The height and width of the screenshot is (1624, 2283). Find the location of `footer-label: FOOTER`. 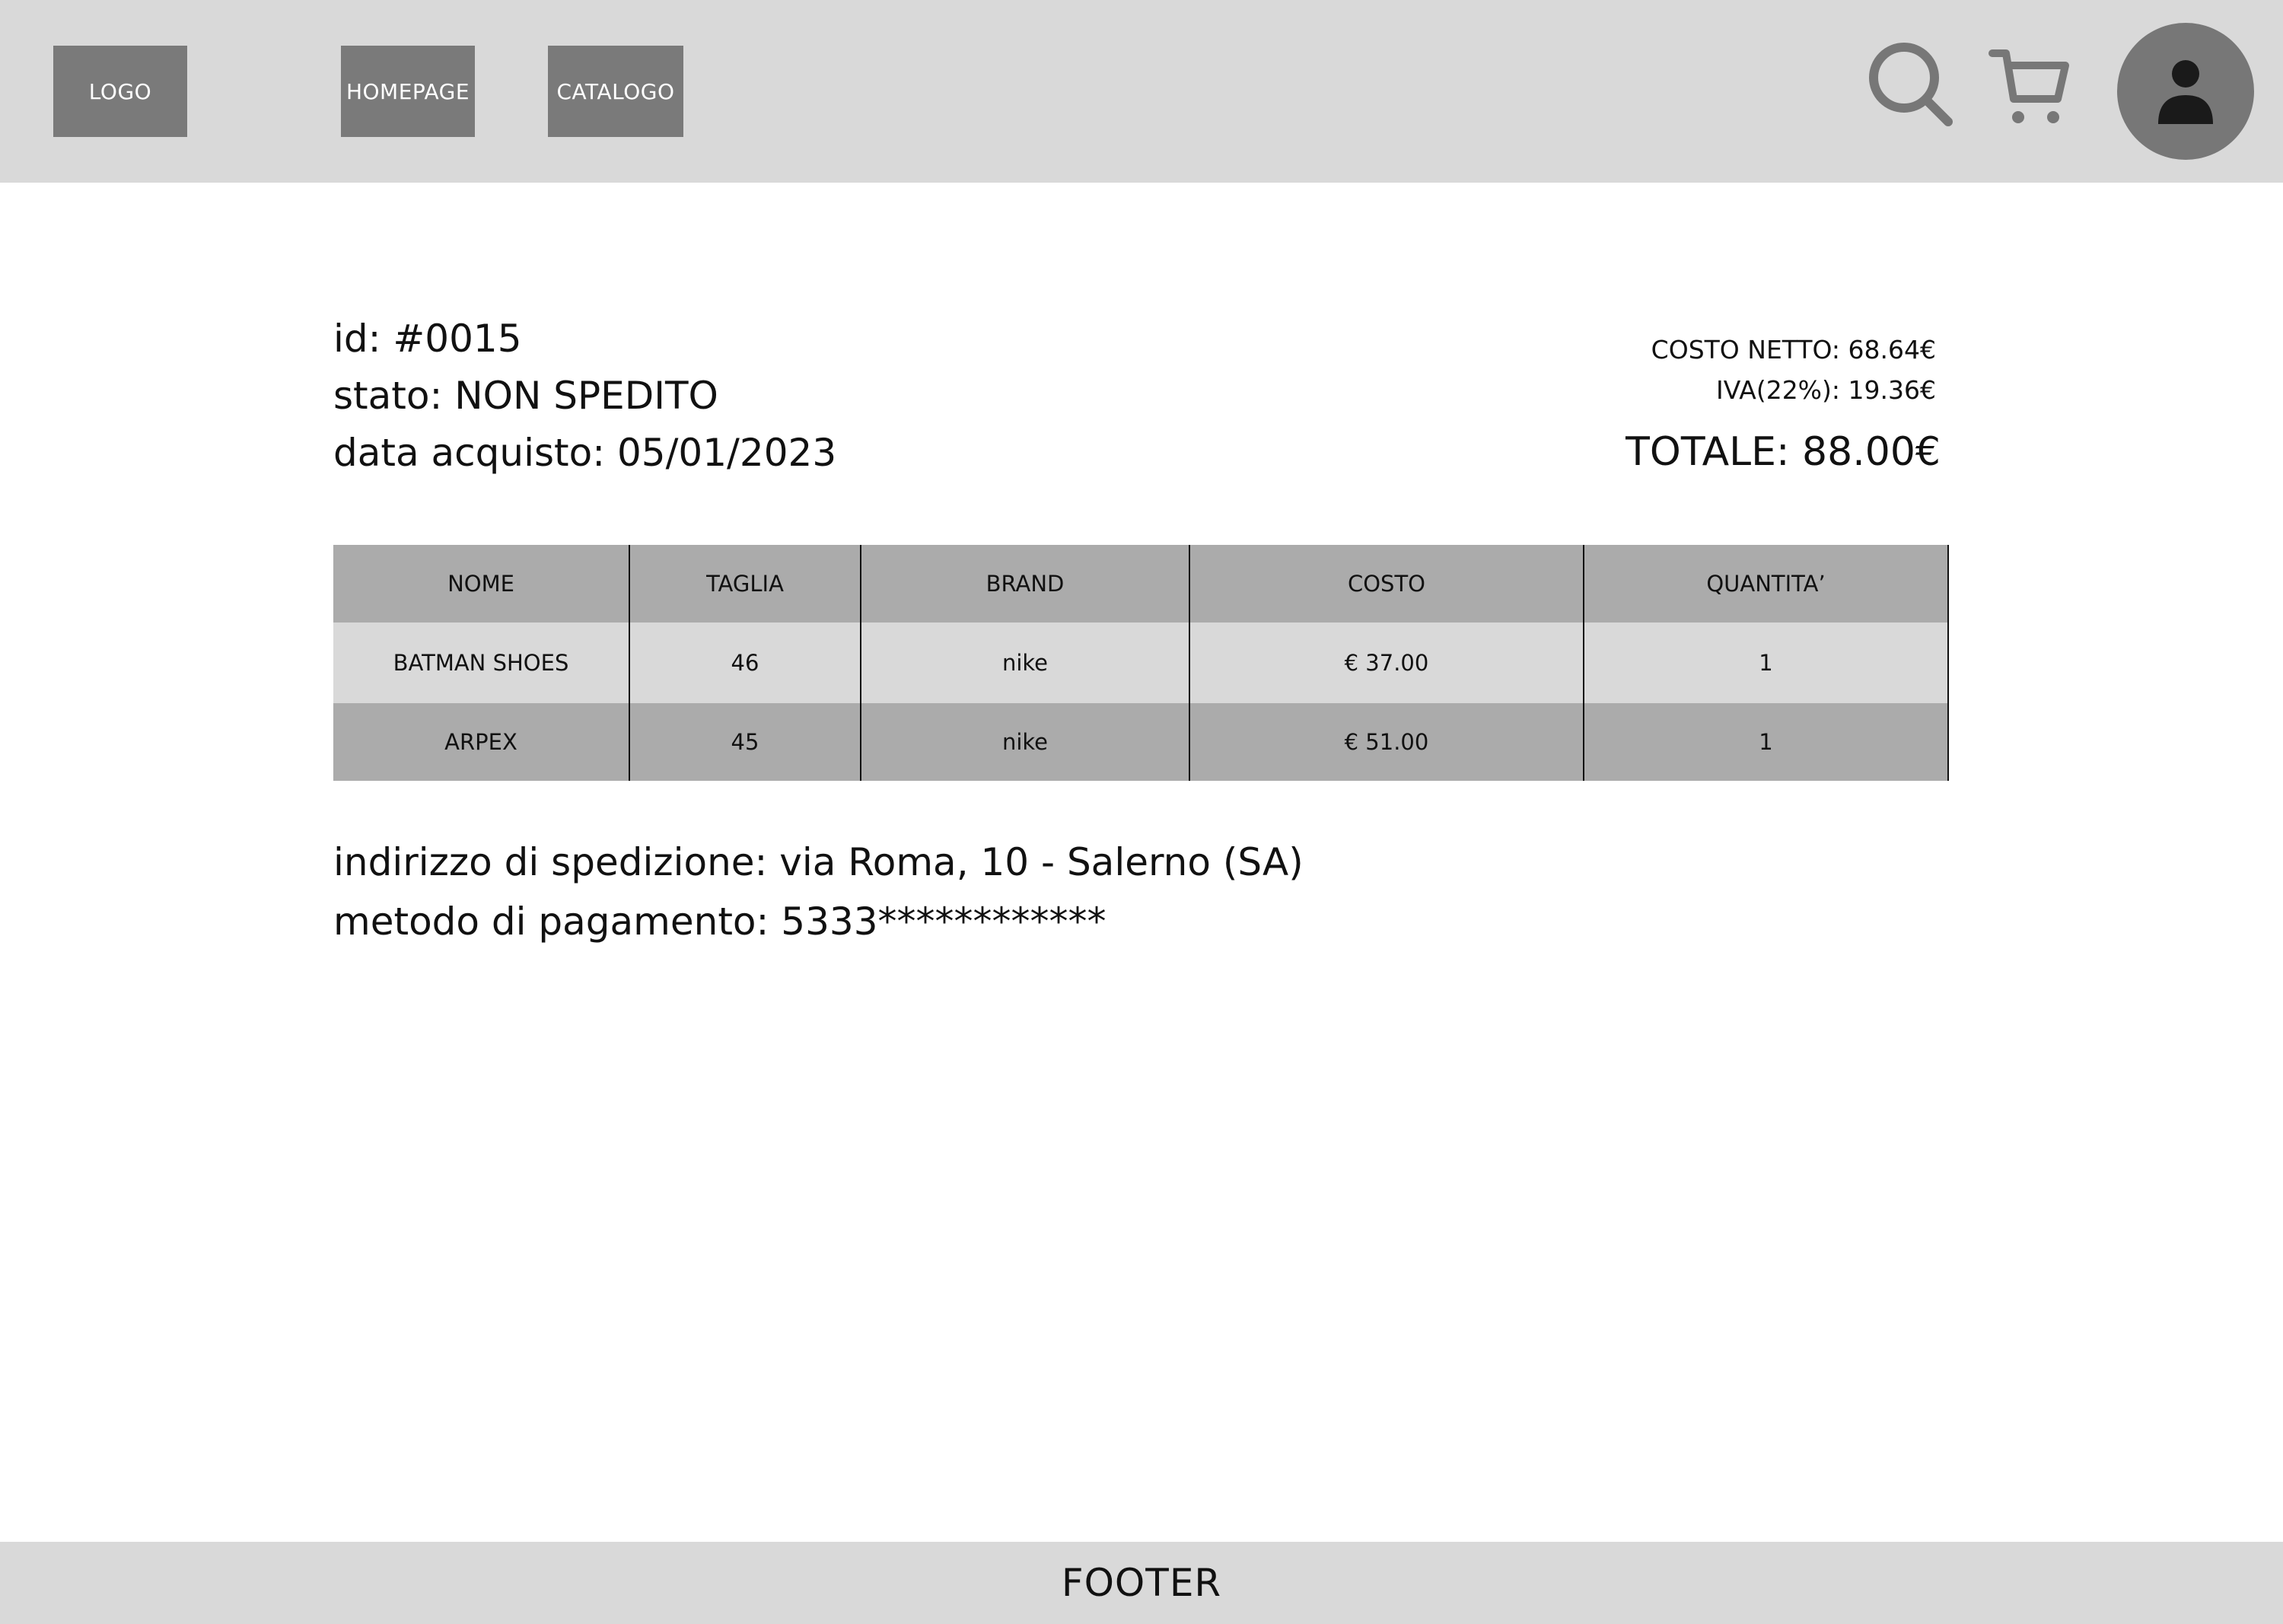

footer-label: FOOTER is located at coordinates (1141, 1583).